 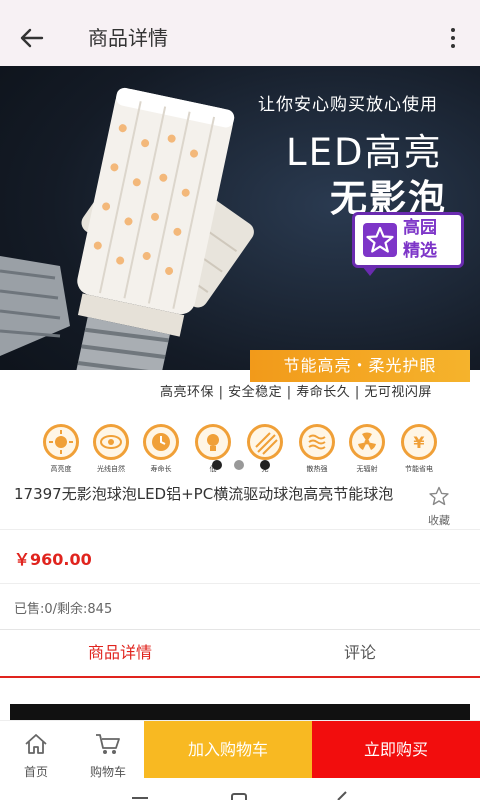 What do you see at coordinates (360, 653) in the screenshot?
I see `tab-comments: 评论` at bounding box center [360, 653].